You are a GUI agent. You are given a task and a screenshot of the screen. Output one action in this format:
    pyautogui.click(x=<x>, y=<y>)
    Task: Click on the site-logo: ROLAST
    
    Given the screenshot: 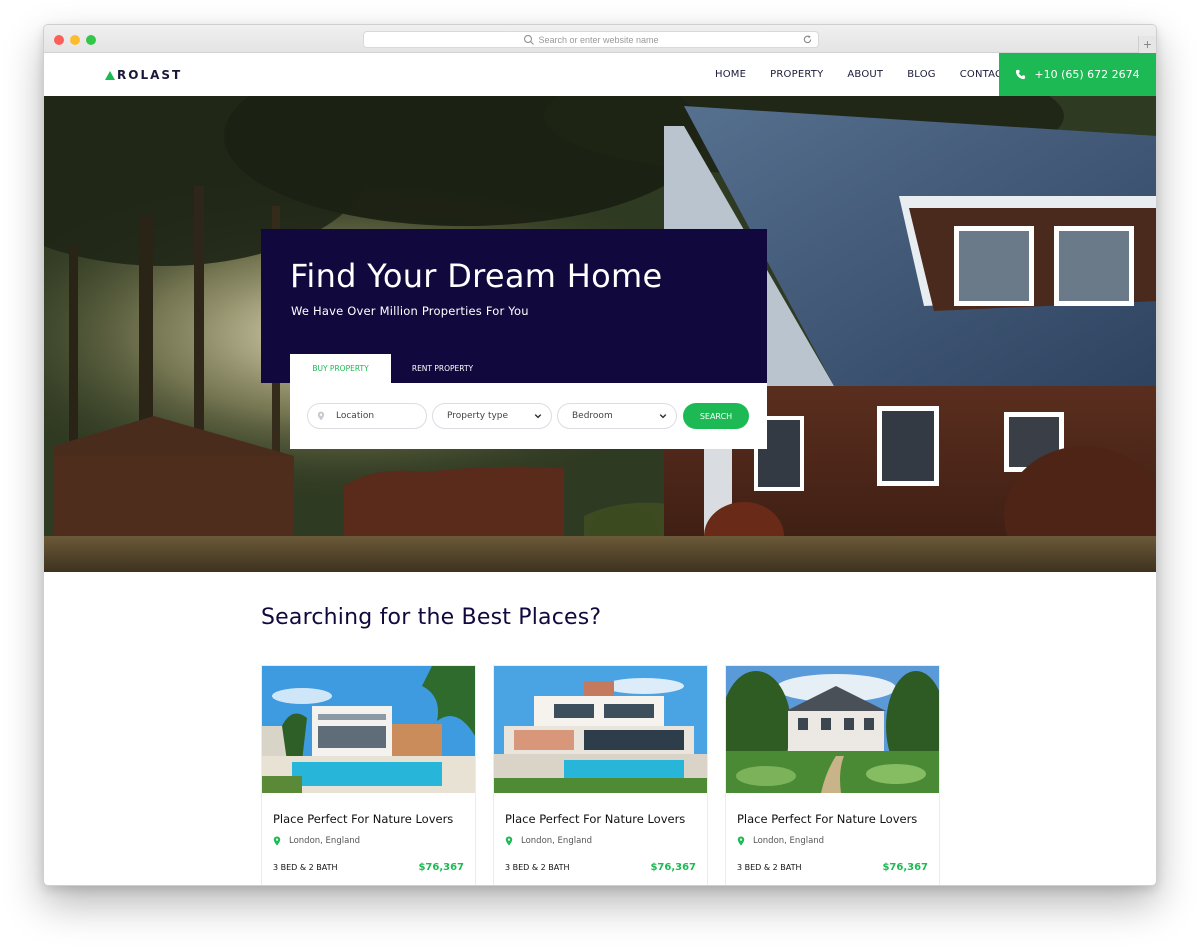 What is the action you would take?
    pyautogui.click(x=143, y=75)
    